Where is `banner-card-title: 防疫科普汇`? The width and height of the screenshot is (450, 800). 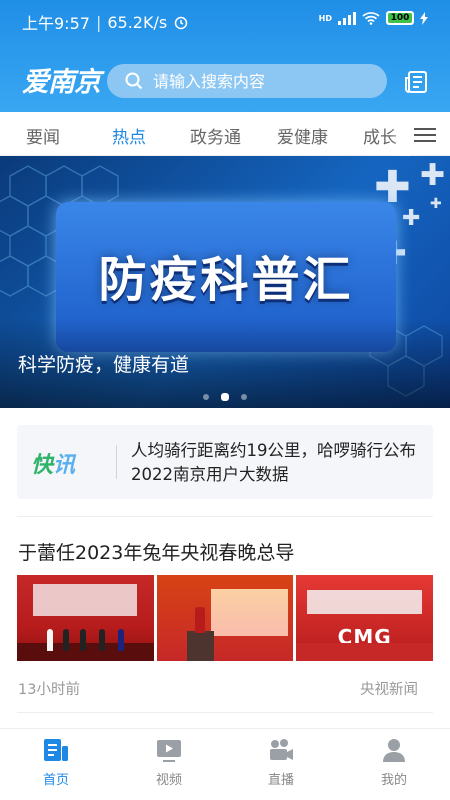
banner-card-title: 防疫科普汇 is located at coordinates (226, 280).